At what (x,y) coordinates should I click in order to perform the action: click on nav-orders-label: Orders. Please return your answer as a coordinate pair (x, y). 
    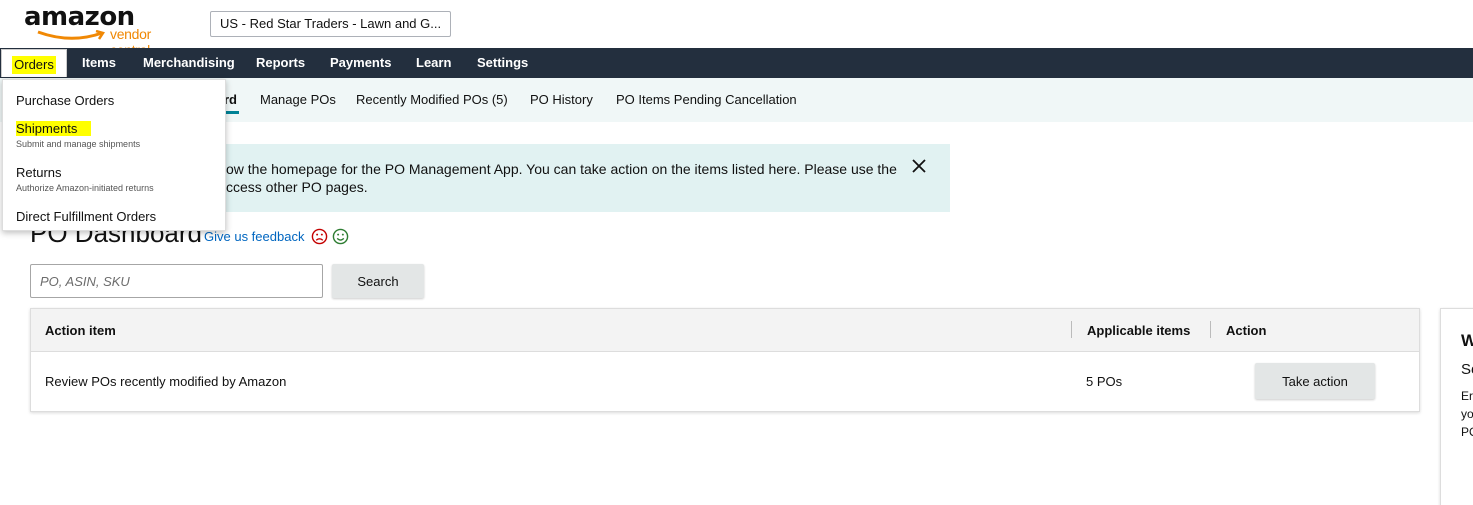
    Looking at the image, I should click on (34, 65).